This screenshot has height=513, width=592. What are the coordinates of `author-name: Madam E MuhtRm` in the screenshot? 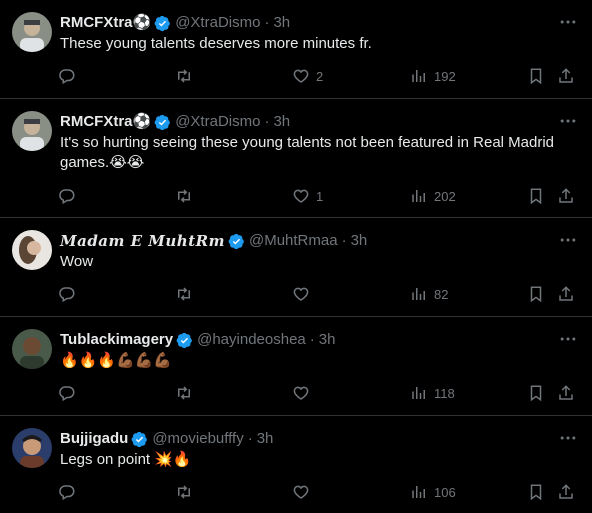 It's located at (142, 241).